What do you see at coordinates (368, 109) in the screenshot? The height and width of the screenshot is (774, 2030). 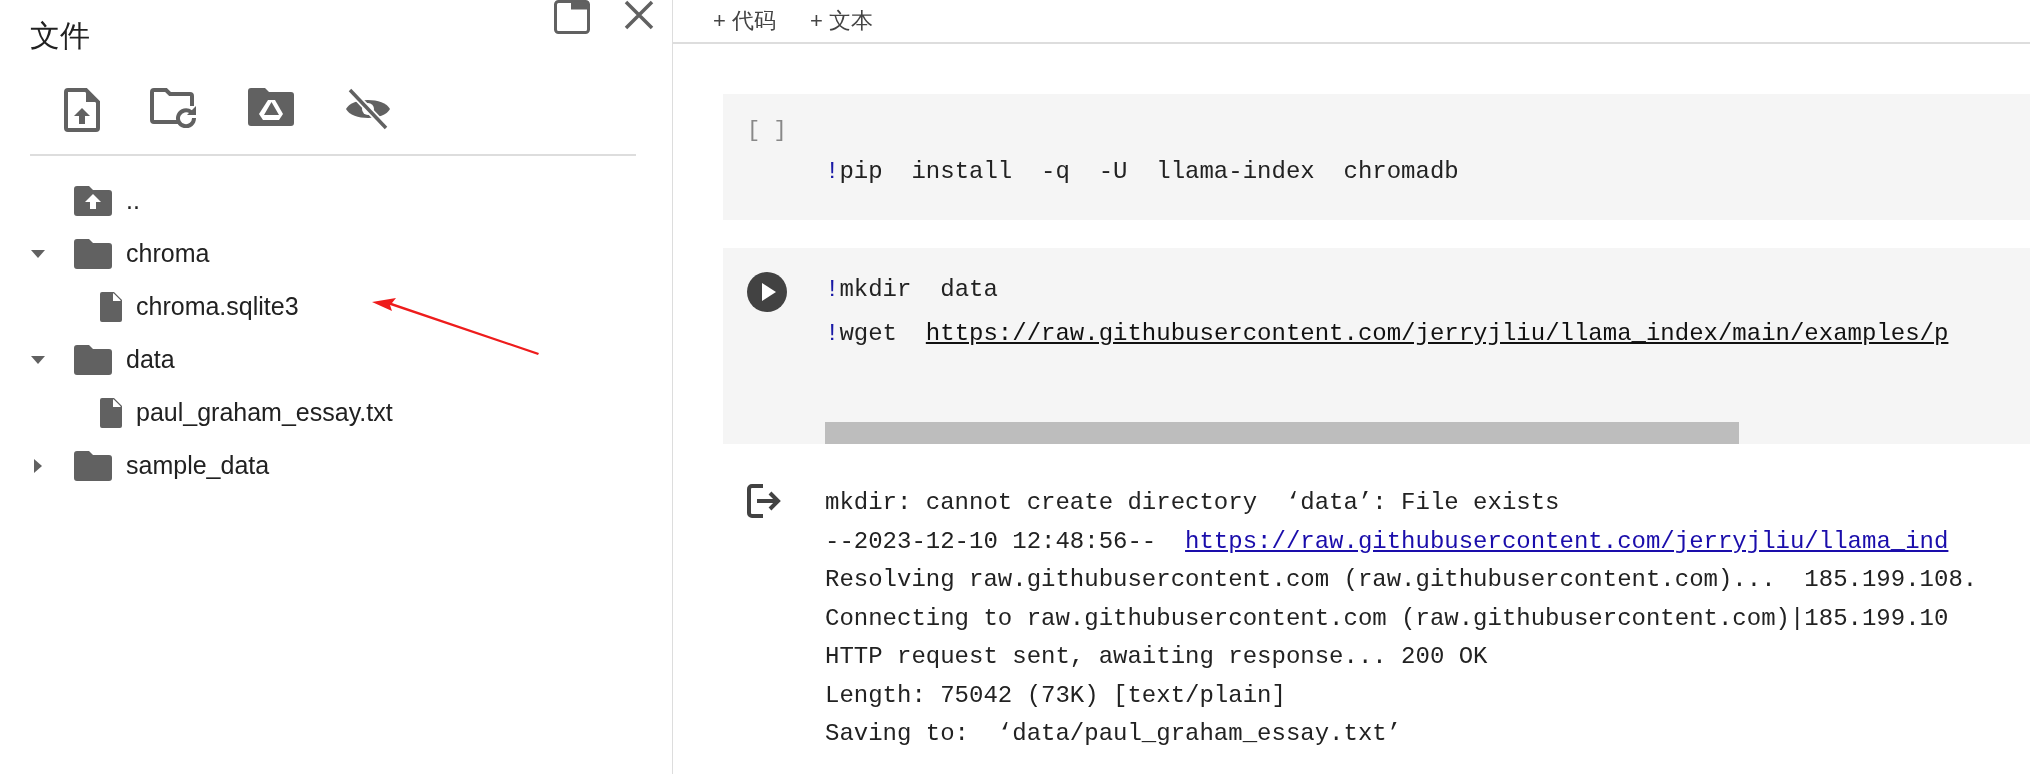 I see `eye-off-icon` at bounding box center [368, 109].